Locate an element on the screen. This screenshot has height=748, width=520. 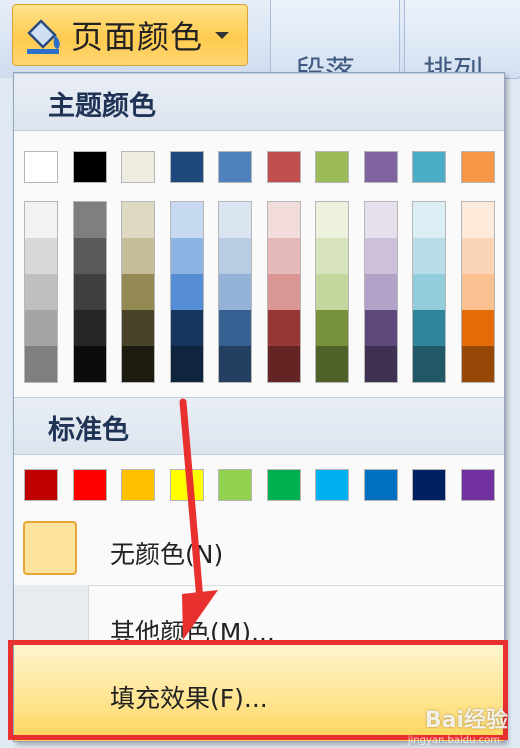
theme-colors-title: 主题颜色 is located at coordinates (102, 106).